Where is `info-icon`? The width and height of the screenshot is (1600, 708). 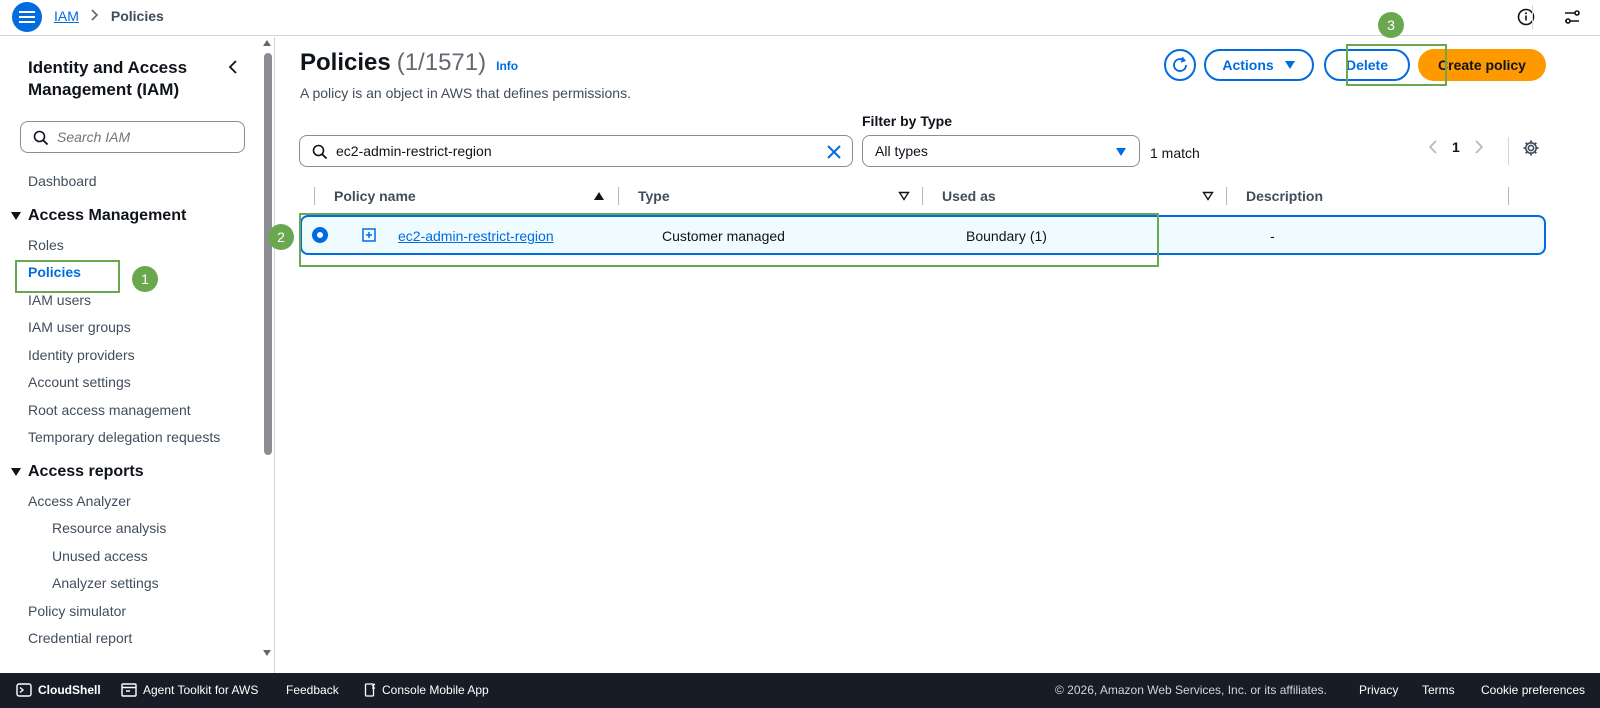 info-icon is located at coordinates (1526, 17).